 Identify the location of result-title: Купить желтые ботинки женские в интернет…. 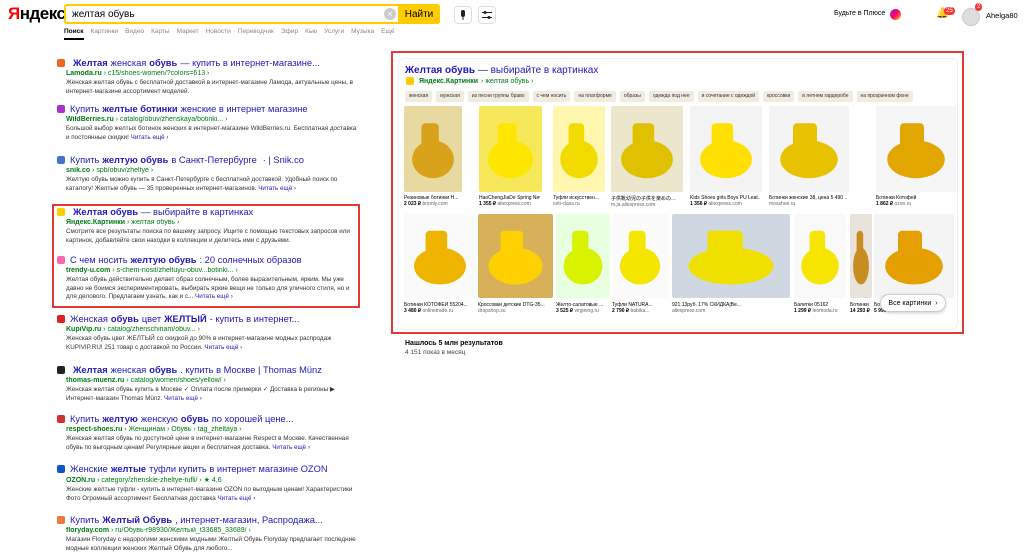
(208, 109).